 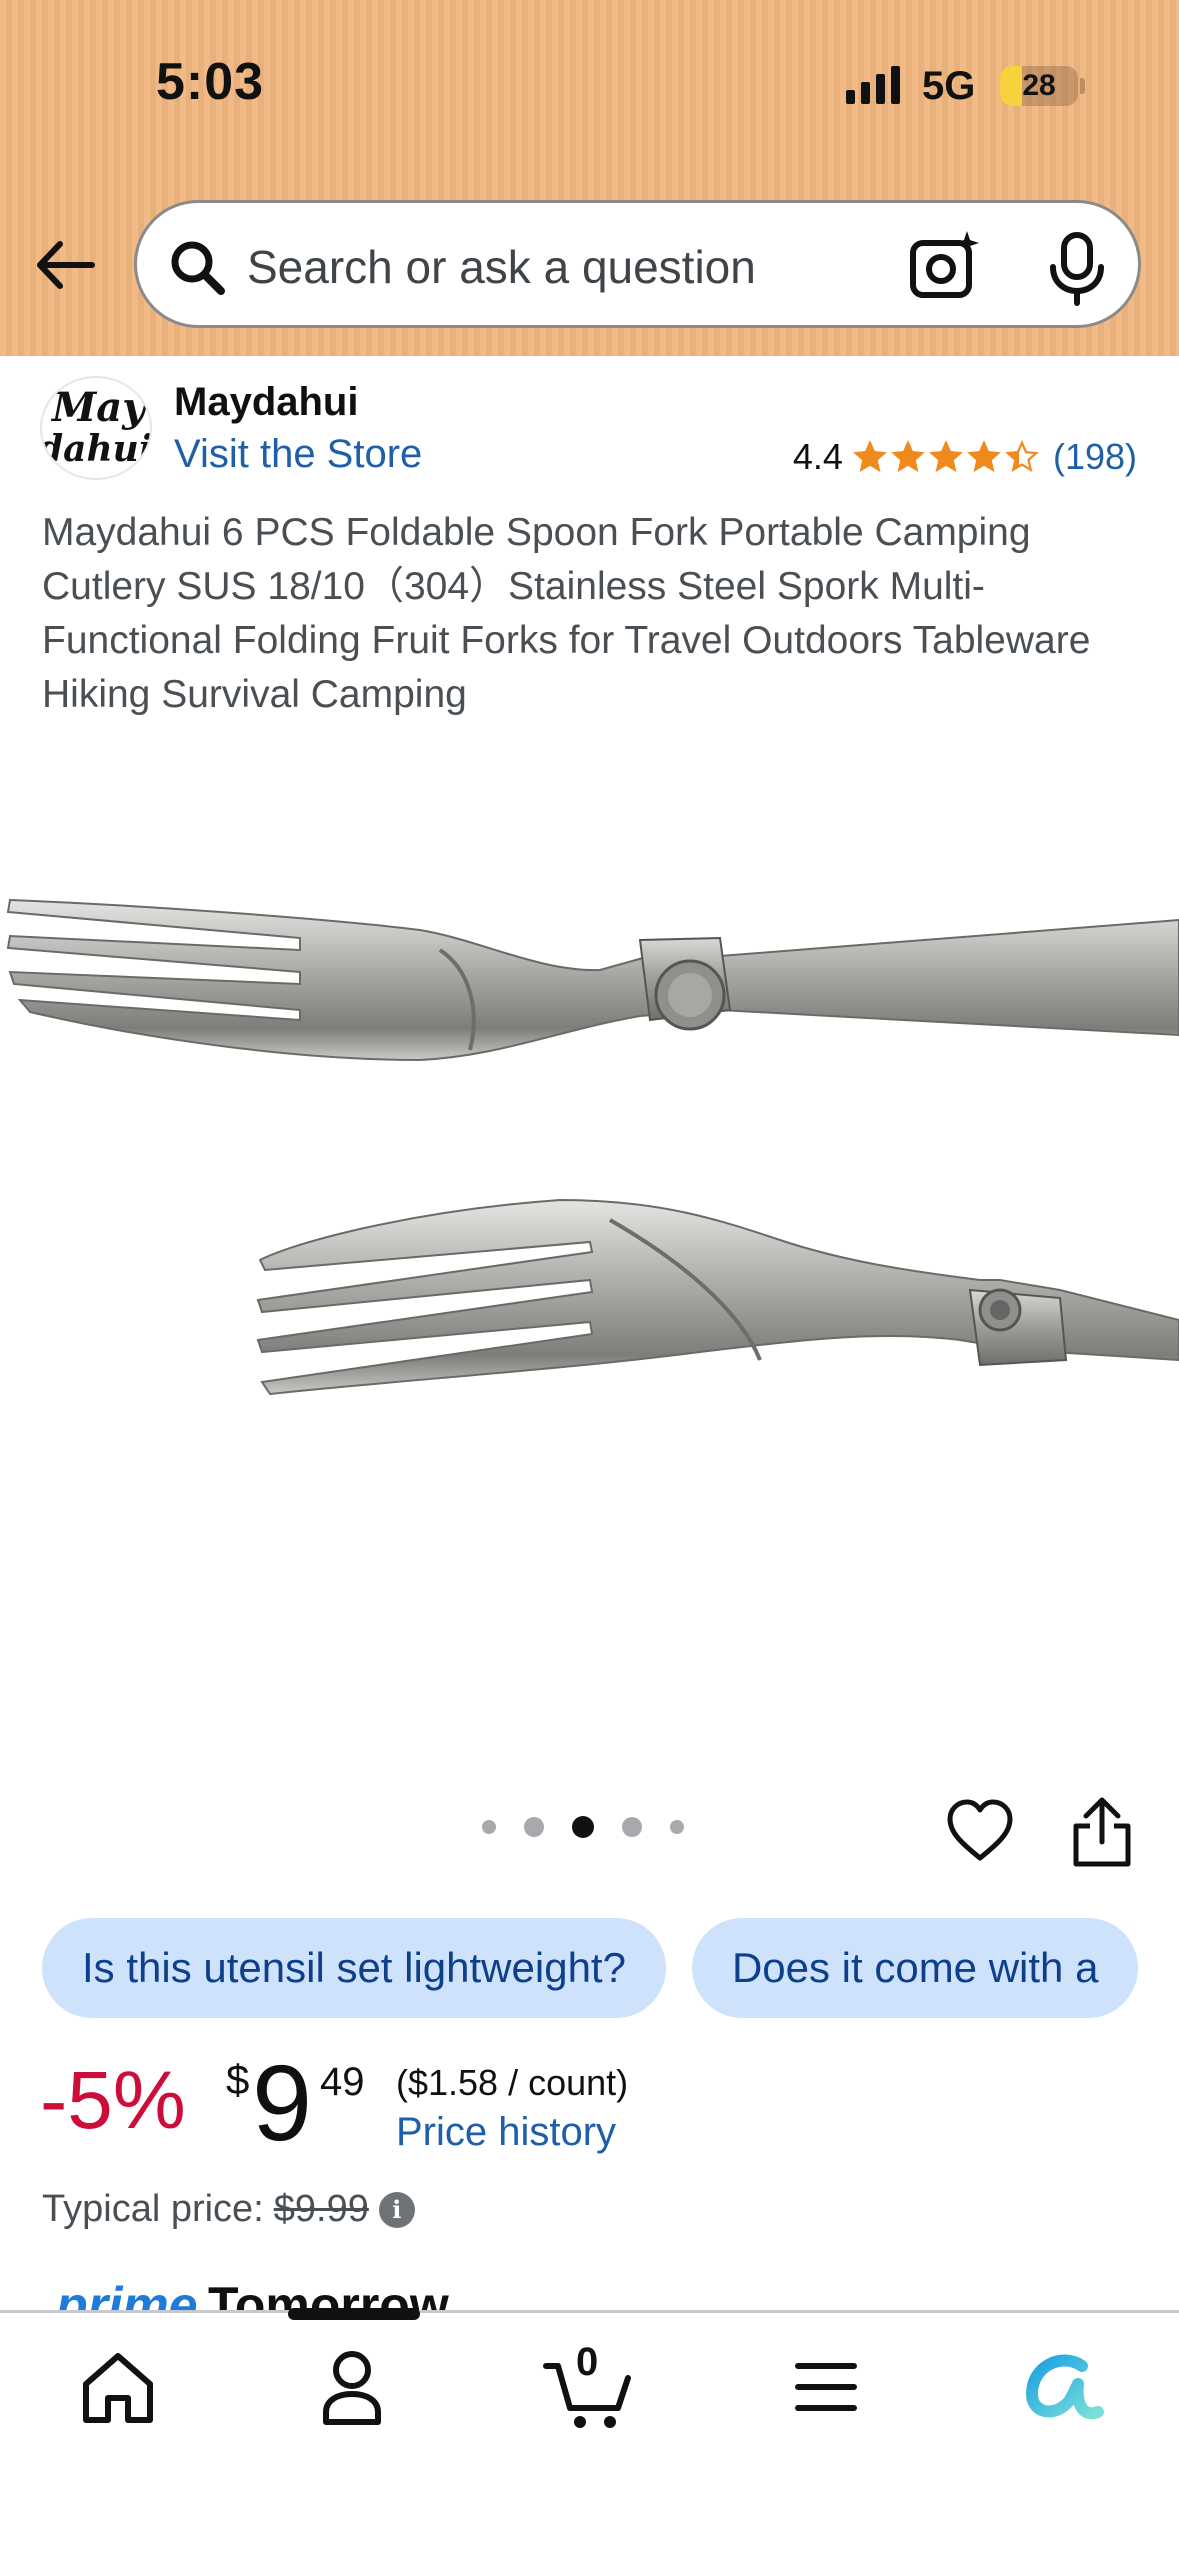 What do you see at coordinates (826, 2387) in the screenshot?
I see `menu-icon` at bounding box center [826, 2387].